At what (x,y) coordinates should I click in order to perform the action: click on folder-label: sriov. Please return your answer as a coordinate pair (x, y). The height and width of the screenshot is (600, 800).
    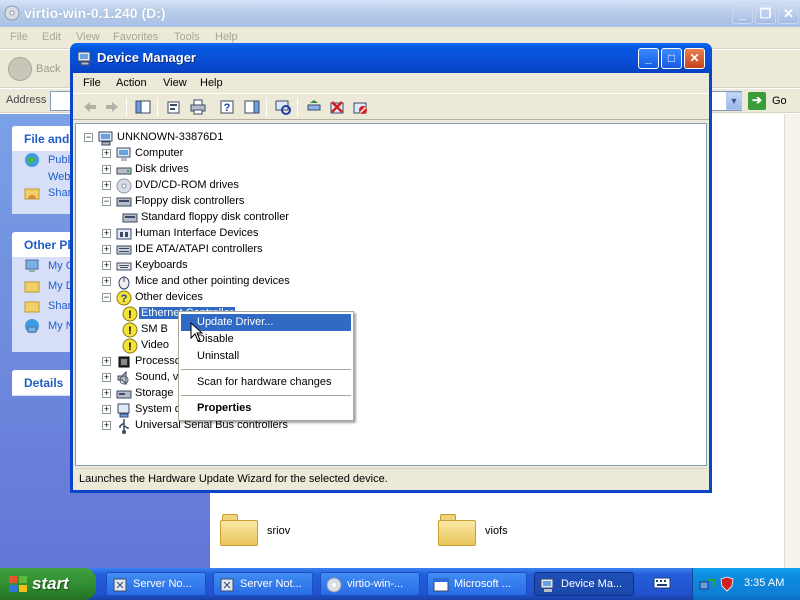
    Looking at the image, I should click on (278, 531).